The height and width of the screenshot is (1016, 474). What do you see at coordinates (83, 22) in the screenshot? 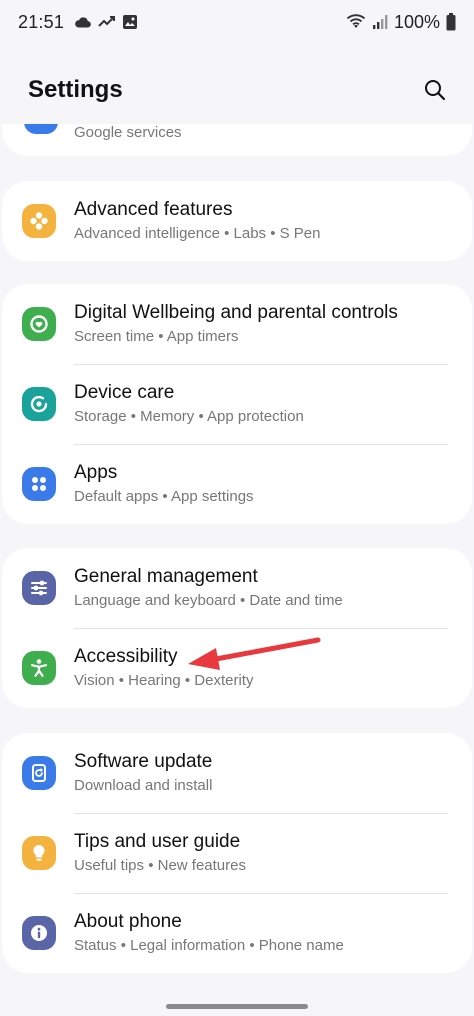
I see `cloud-icon` at bounding box center [83, 22].